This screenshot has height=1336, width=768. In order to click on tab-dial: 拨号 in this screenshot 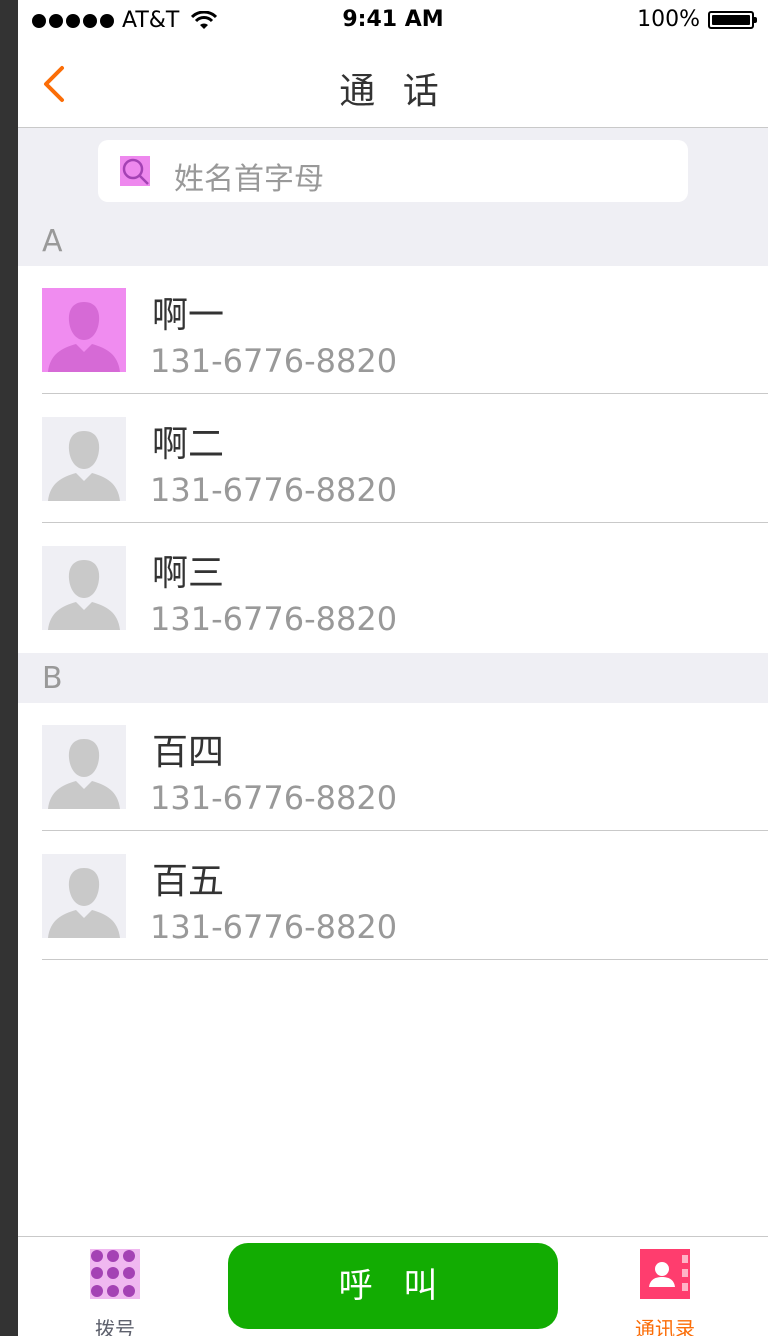, I will do `click(115, 1292)`.